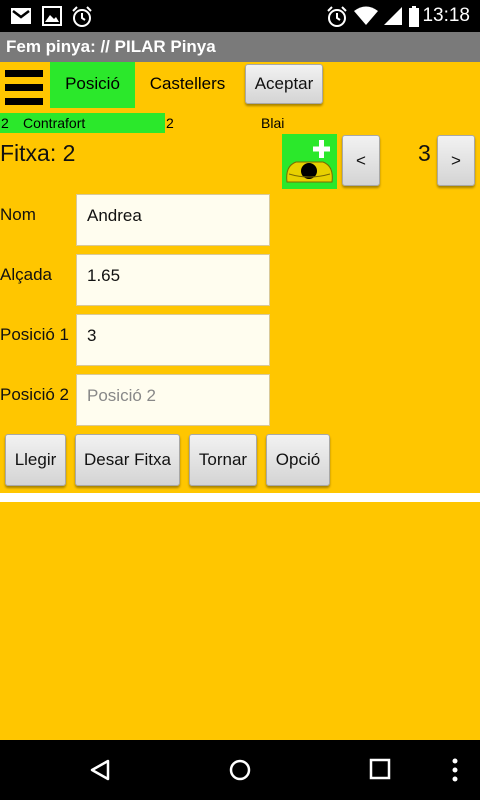 The image size is (480, 800). Describe the element at coordinates (361, 160) in the screenshot. I see `previous-button: <` at that location.